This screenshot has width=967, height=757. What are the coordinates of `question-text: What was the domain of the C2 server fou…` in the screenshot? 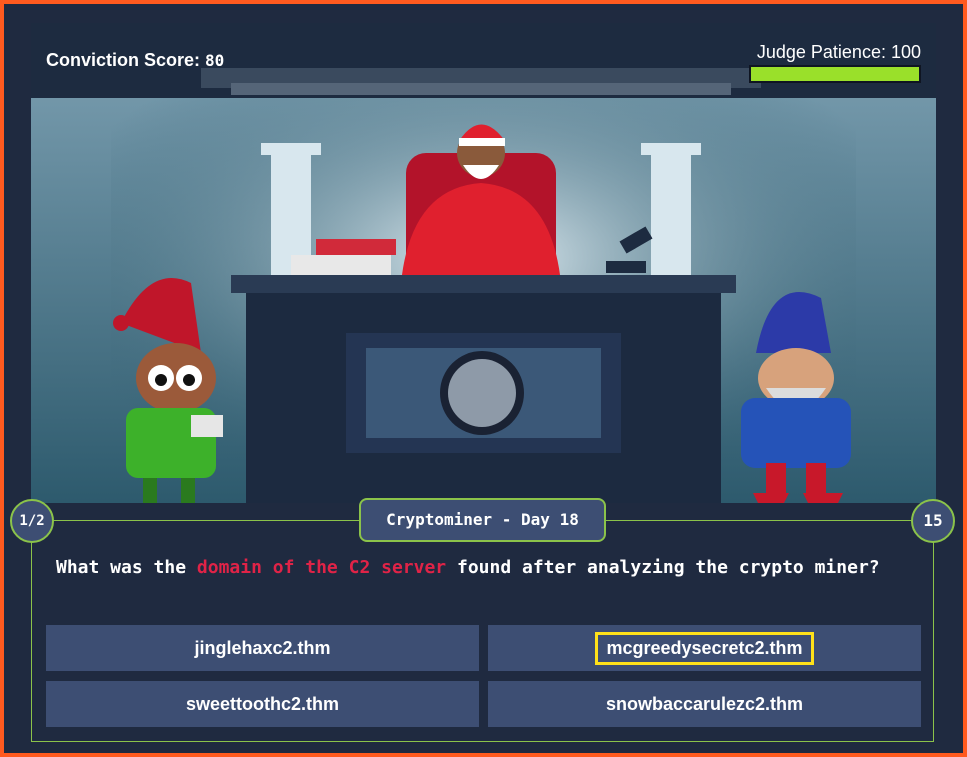 It's located at (476, 568).